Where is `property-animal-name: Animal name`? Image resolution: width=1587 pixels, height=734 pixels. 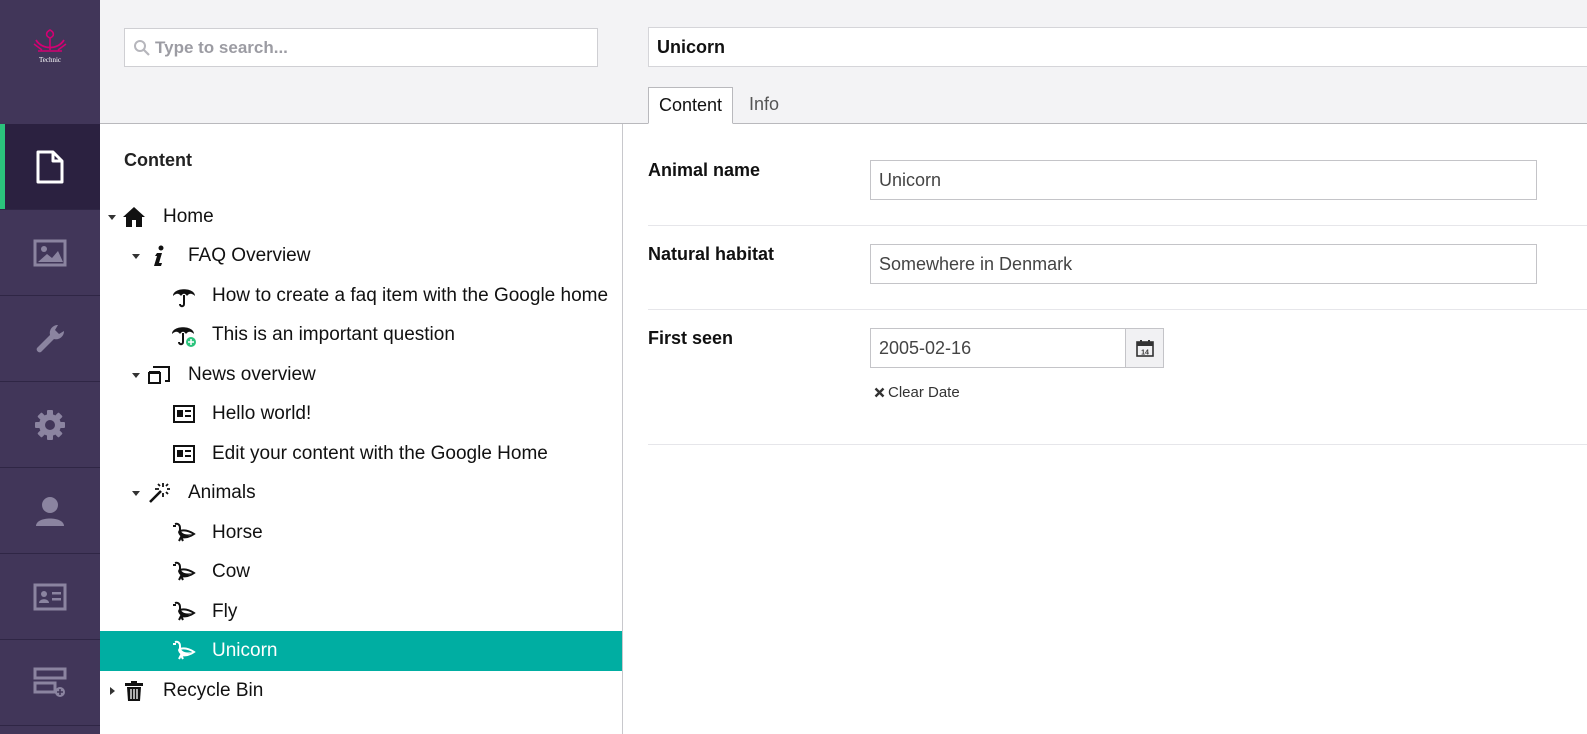
property-animal-name: Animal name is located at coordinates (1117, 193).